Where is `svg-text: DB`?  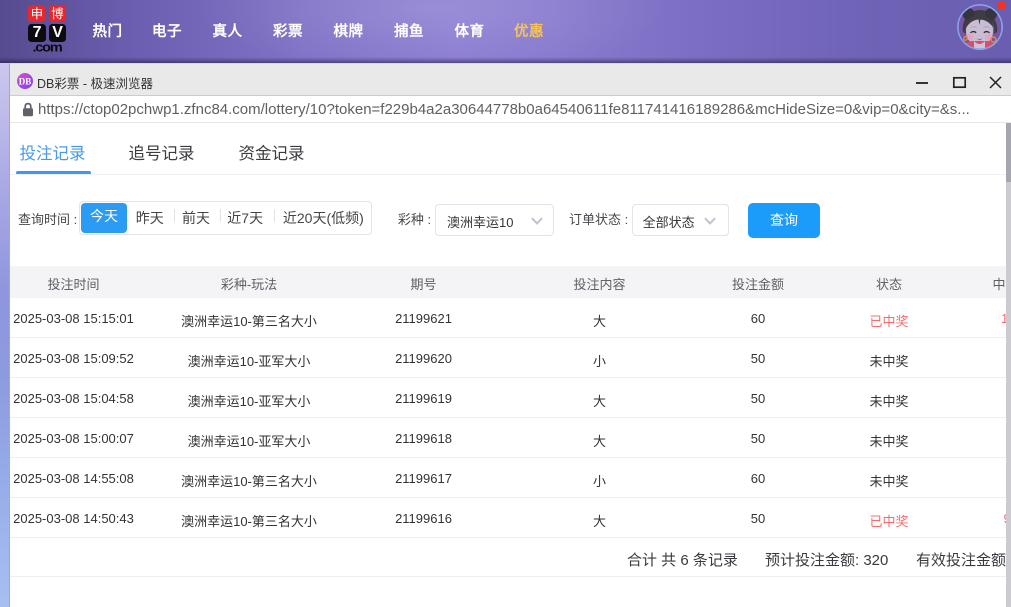 svg-text: DB is located at coordinates (25, 81).